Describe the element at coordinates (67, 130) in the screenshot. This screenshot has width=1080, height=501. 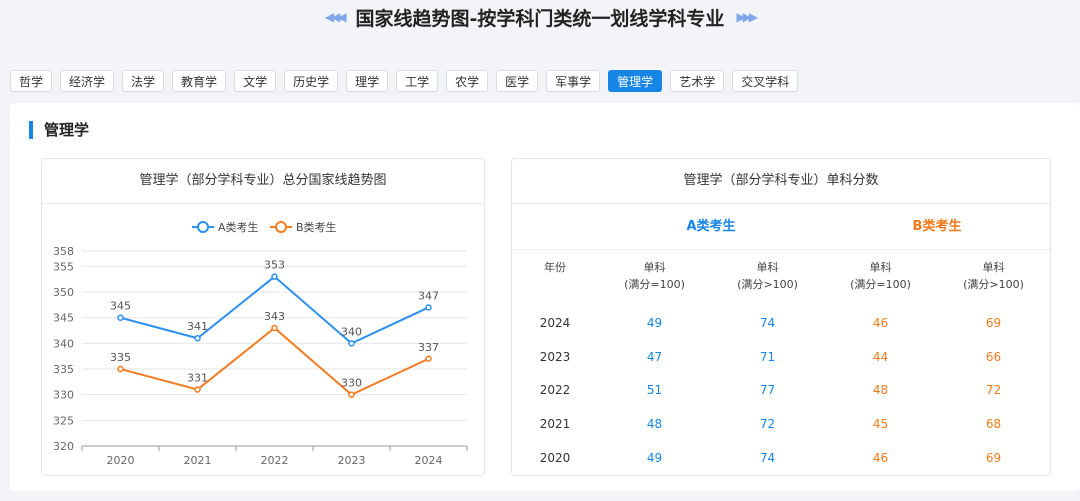
I see `section-title: 管理学` at that location.